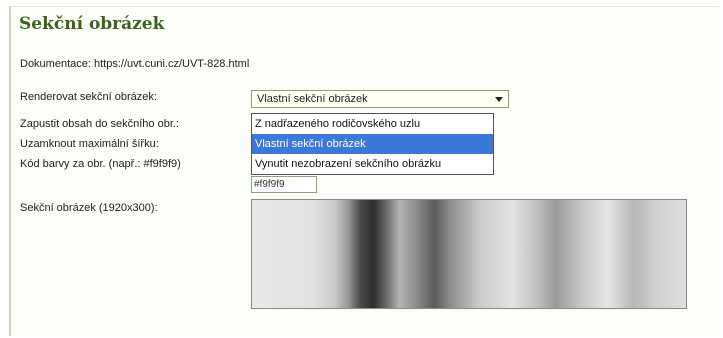 The image size is (723, 338). Describe the element at coordinates (88, 97) in the screenshot. I see `render-label: Renderovat sekční obrázek:` at that location.